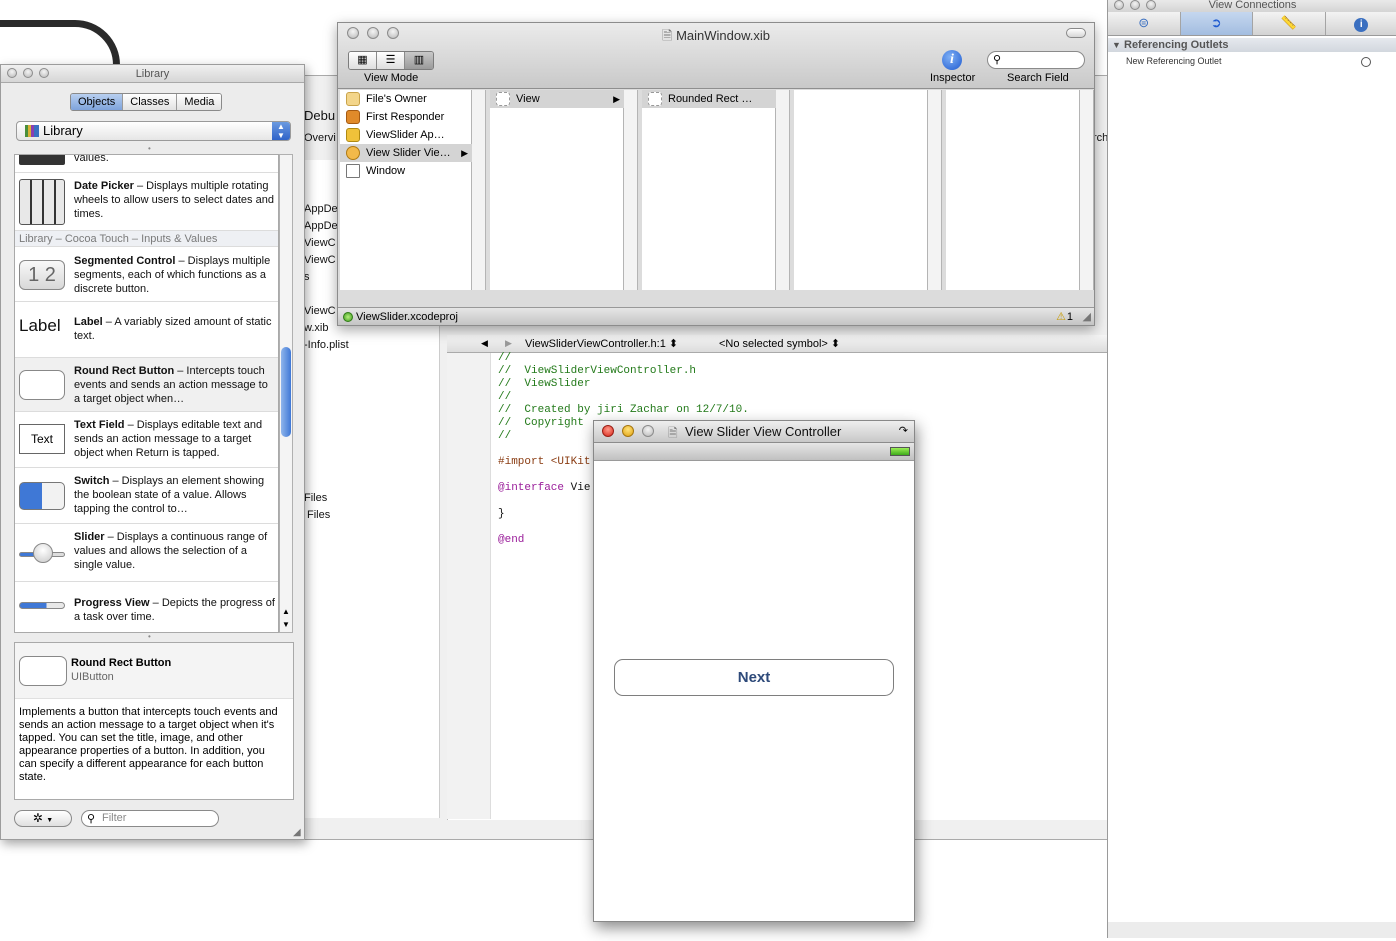  What do you see at coordinates (1366, 62) in the screenshot?
I see `outlet-connection-circle` at bounding box center [1366, 62].